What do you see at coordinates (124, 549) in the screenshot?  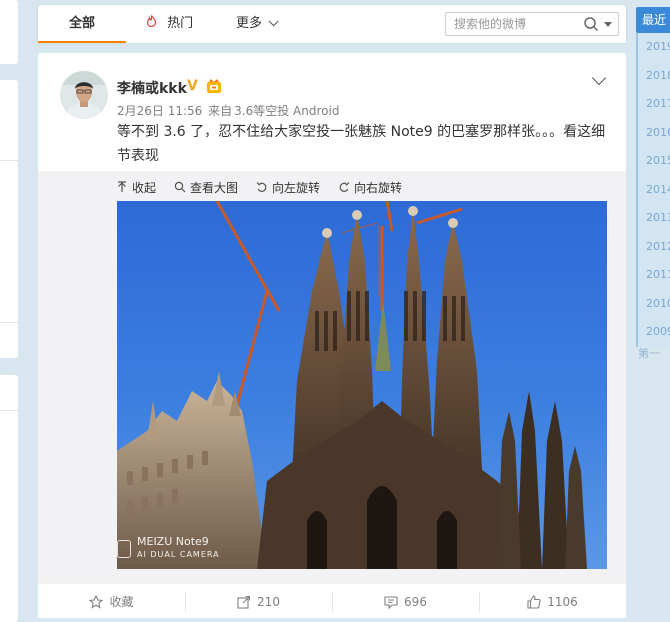 I see `camera-watermark-icon` at bounding box center [124, 549].